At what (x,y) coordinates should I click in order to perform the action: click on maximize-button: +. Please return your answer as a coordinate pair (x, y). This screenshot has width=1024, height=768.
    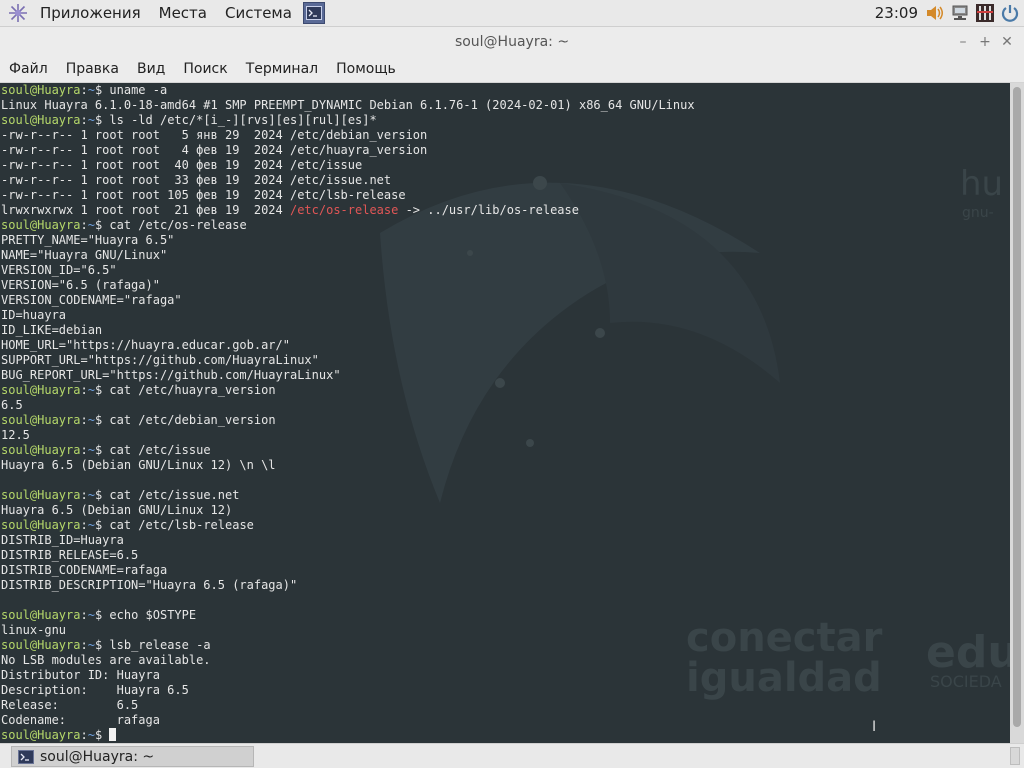
    Looking at the image, I should click on (985, 42).